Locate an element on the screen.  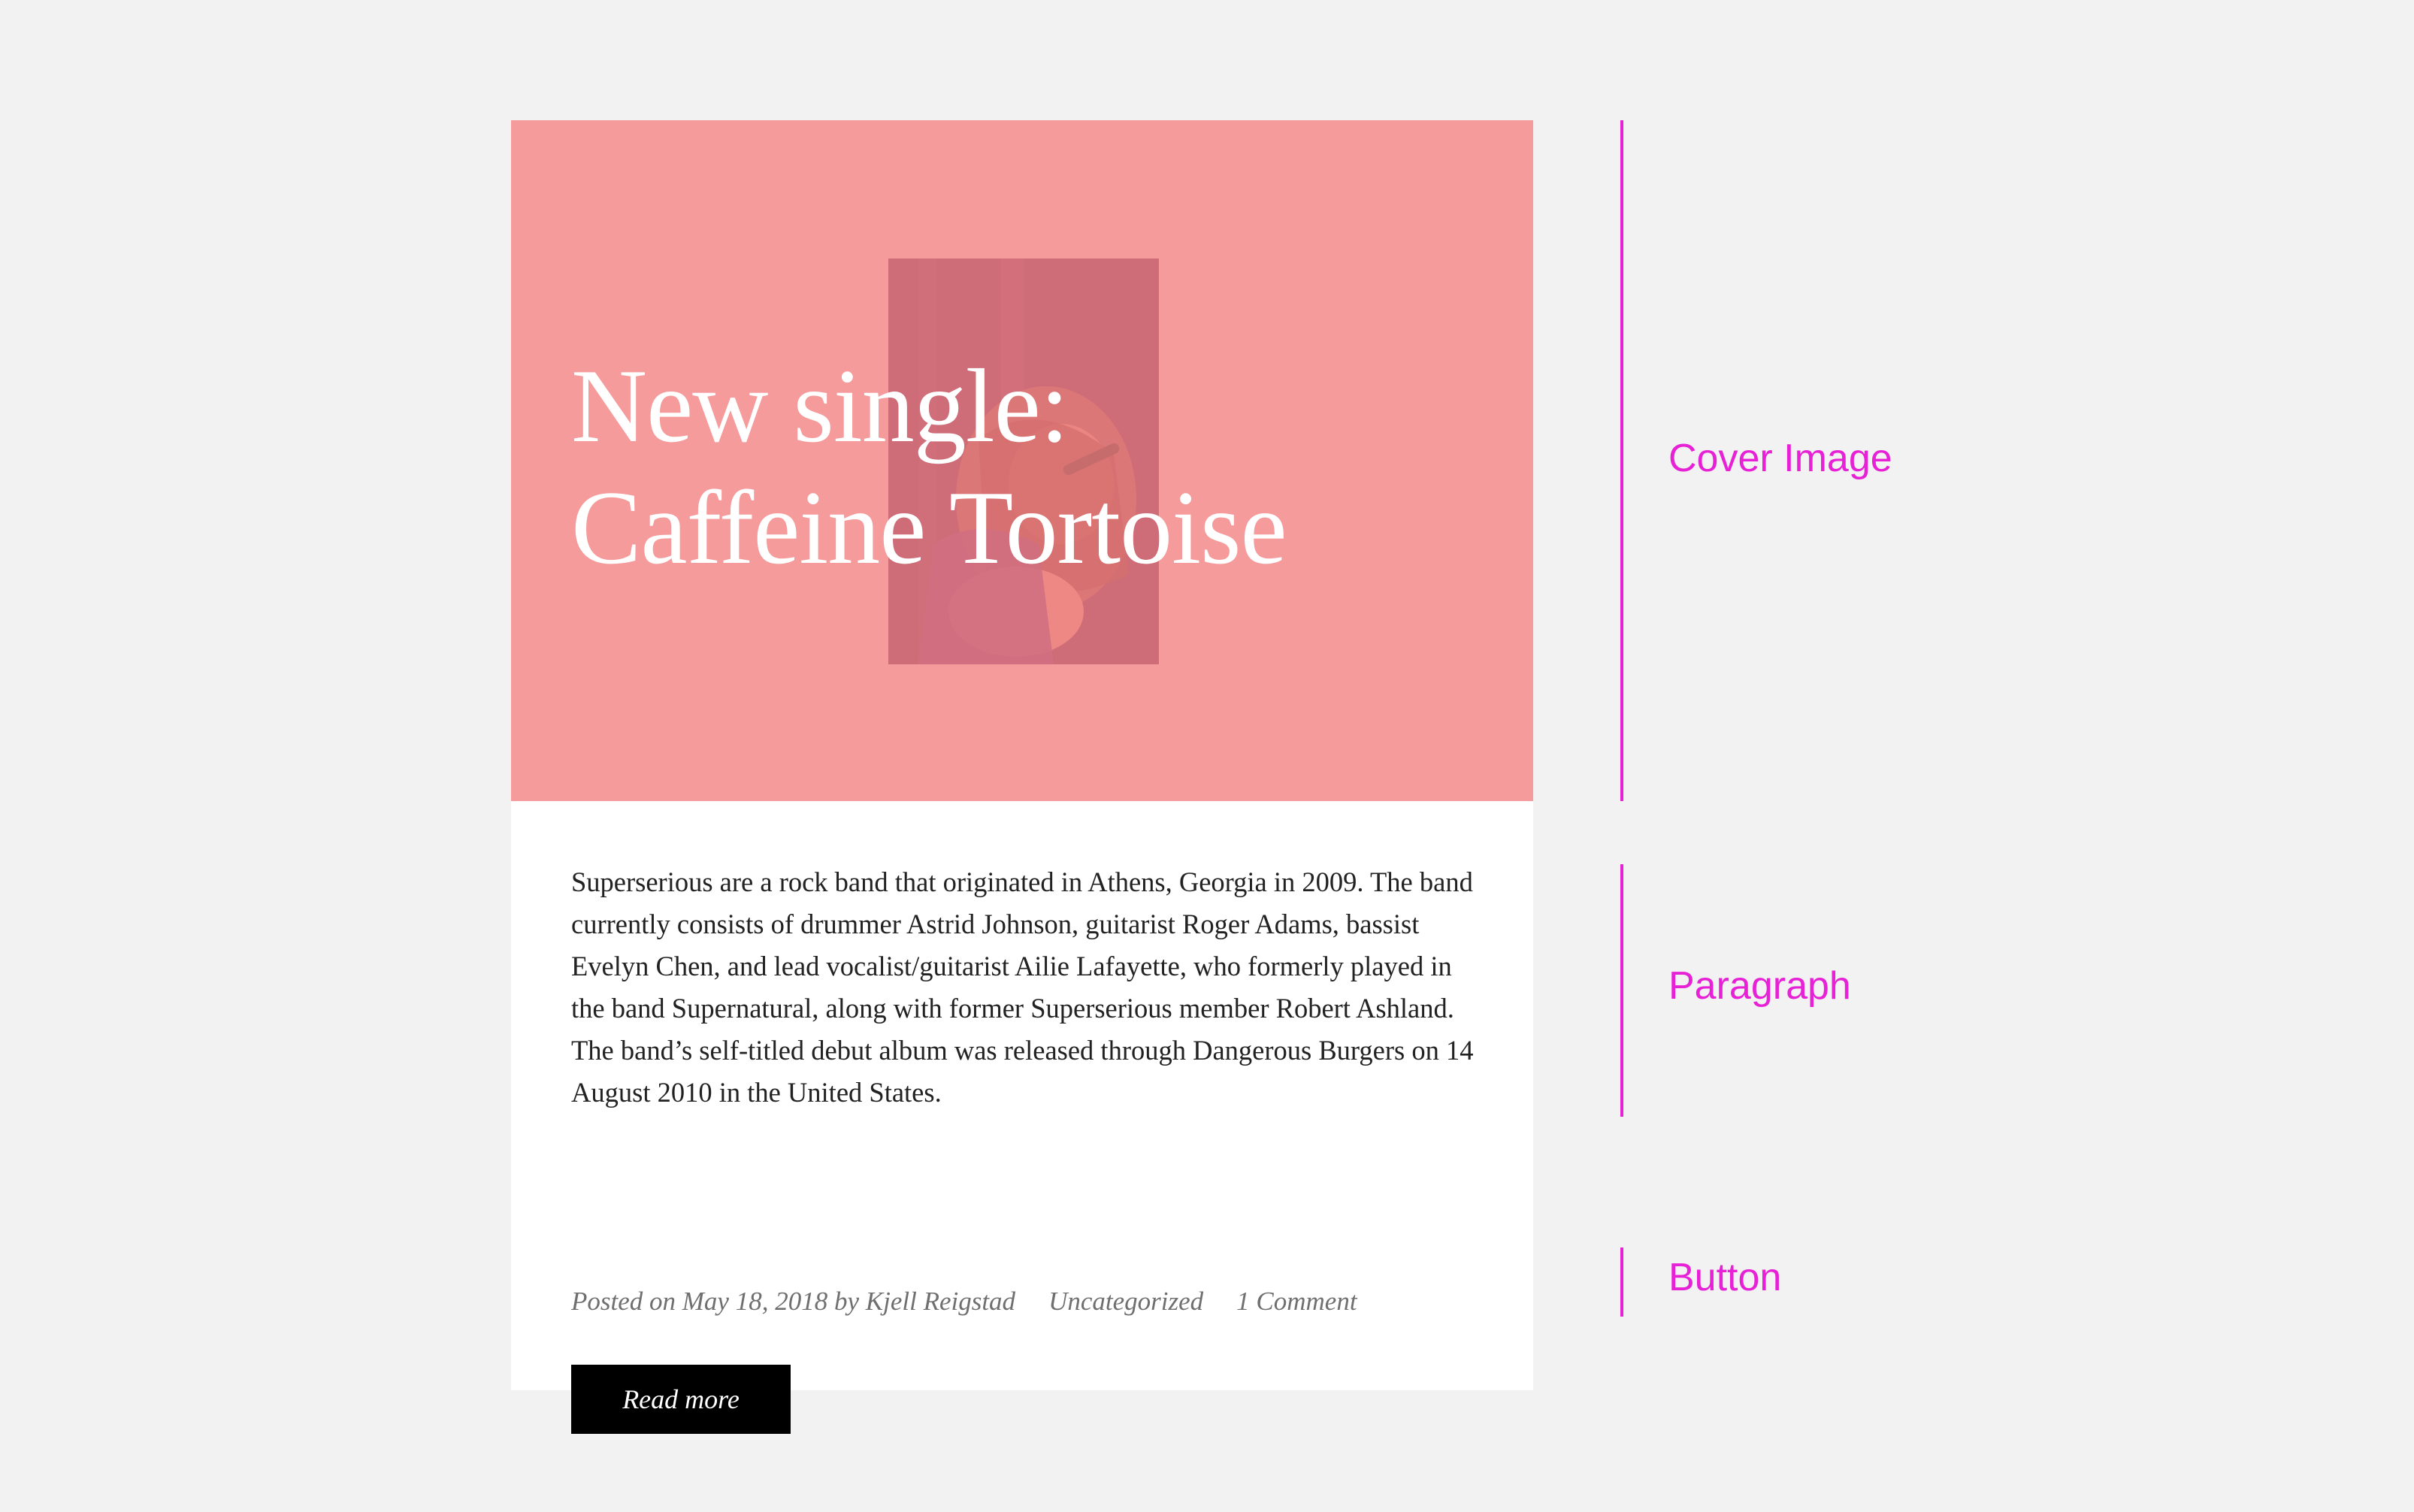
cover-title-line-2: Caffeine Tortoise is located at coordinates (929, 528).